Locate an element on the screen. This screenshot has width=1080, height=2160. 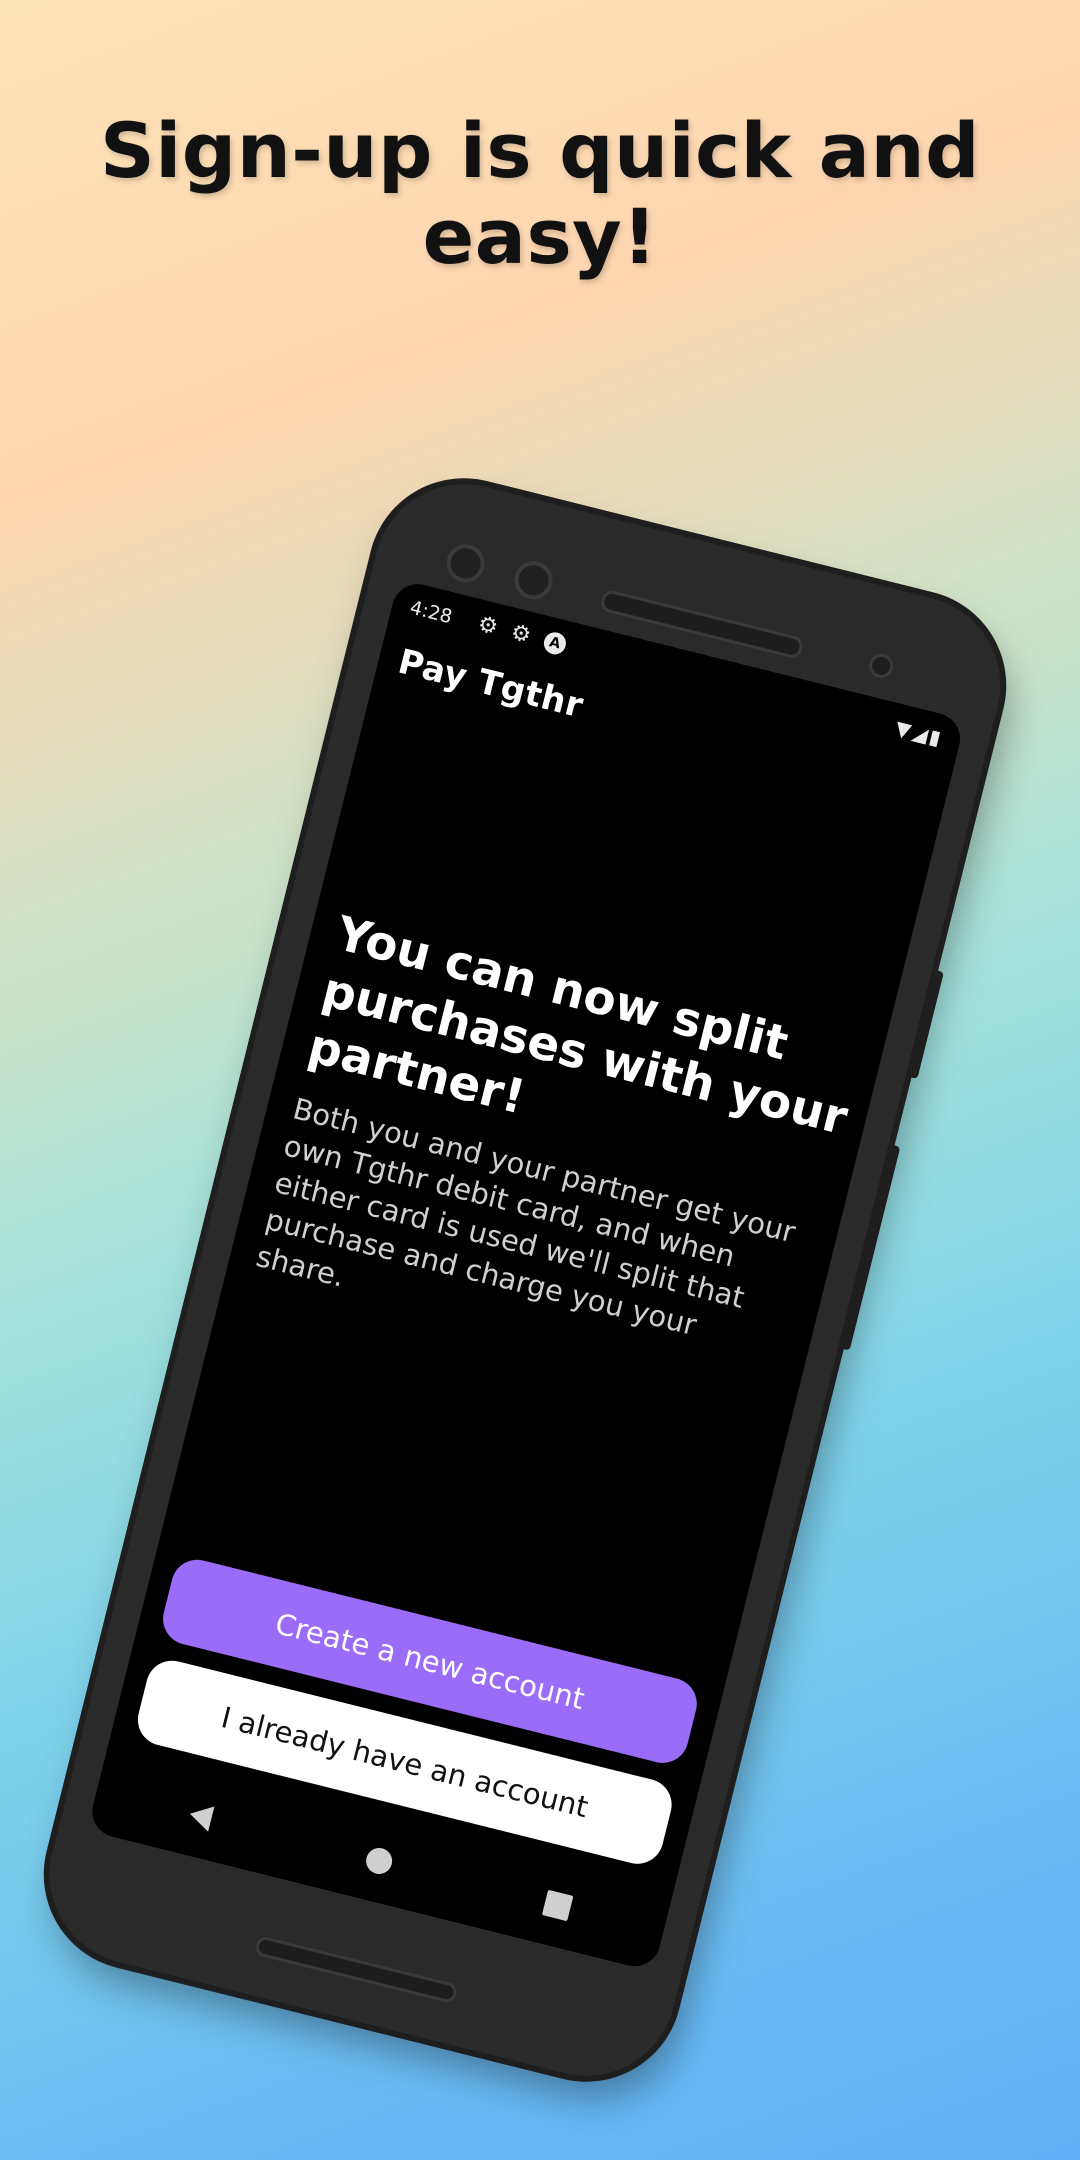
power-button is located at coordinates (925, 1024).